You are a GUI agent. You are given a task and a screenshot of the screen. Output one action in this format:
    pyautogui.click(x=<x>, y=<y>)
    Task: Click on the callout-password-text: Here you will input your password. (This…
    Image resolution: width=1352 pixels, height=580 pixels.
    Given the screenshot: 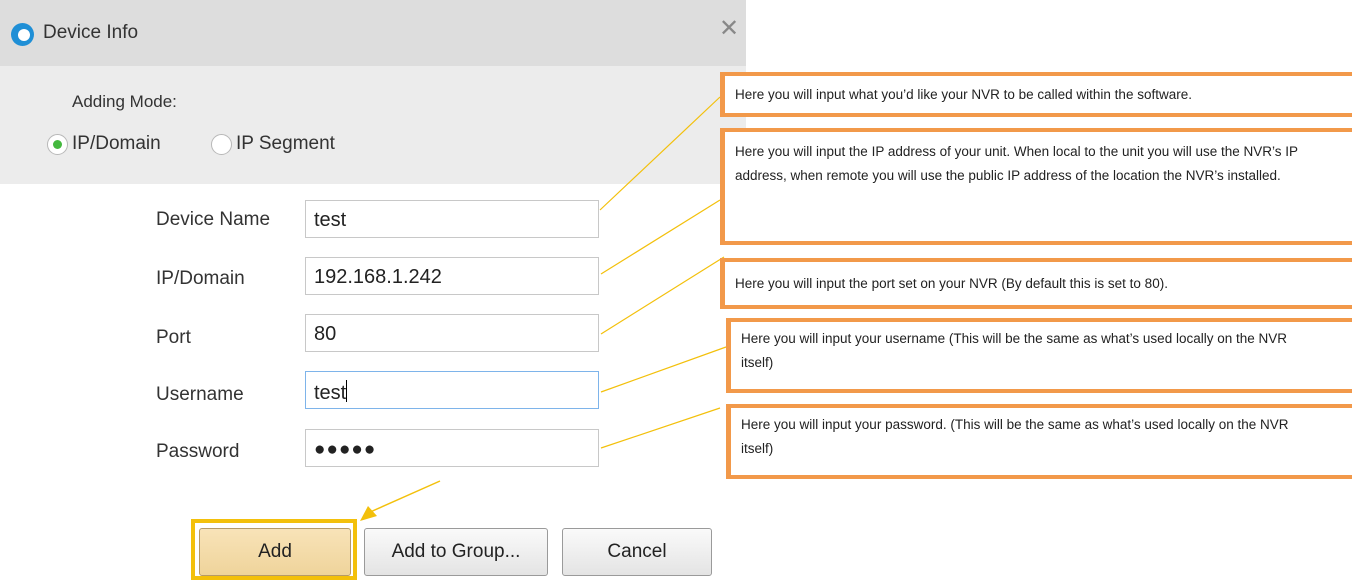 What is the action you would take?
    pyautogui.click(x=1015, y=436)
    